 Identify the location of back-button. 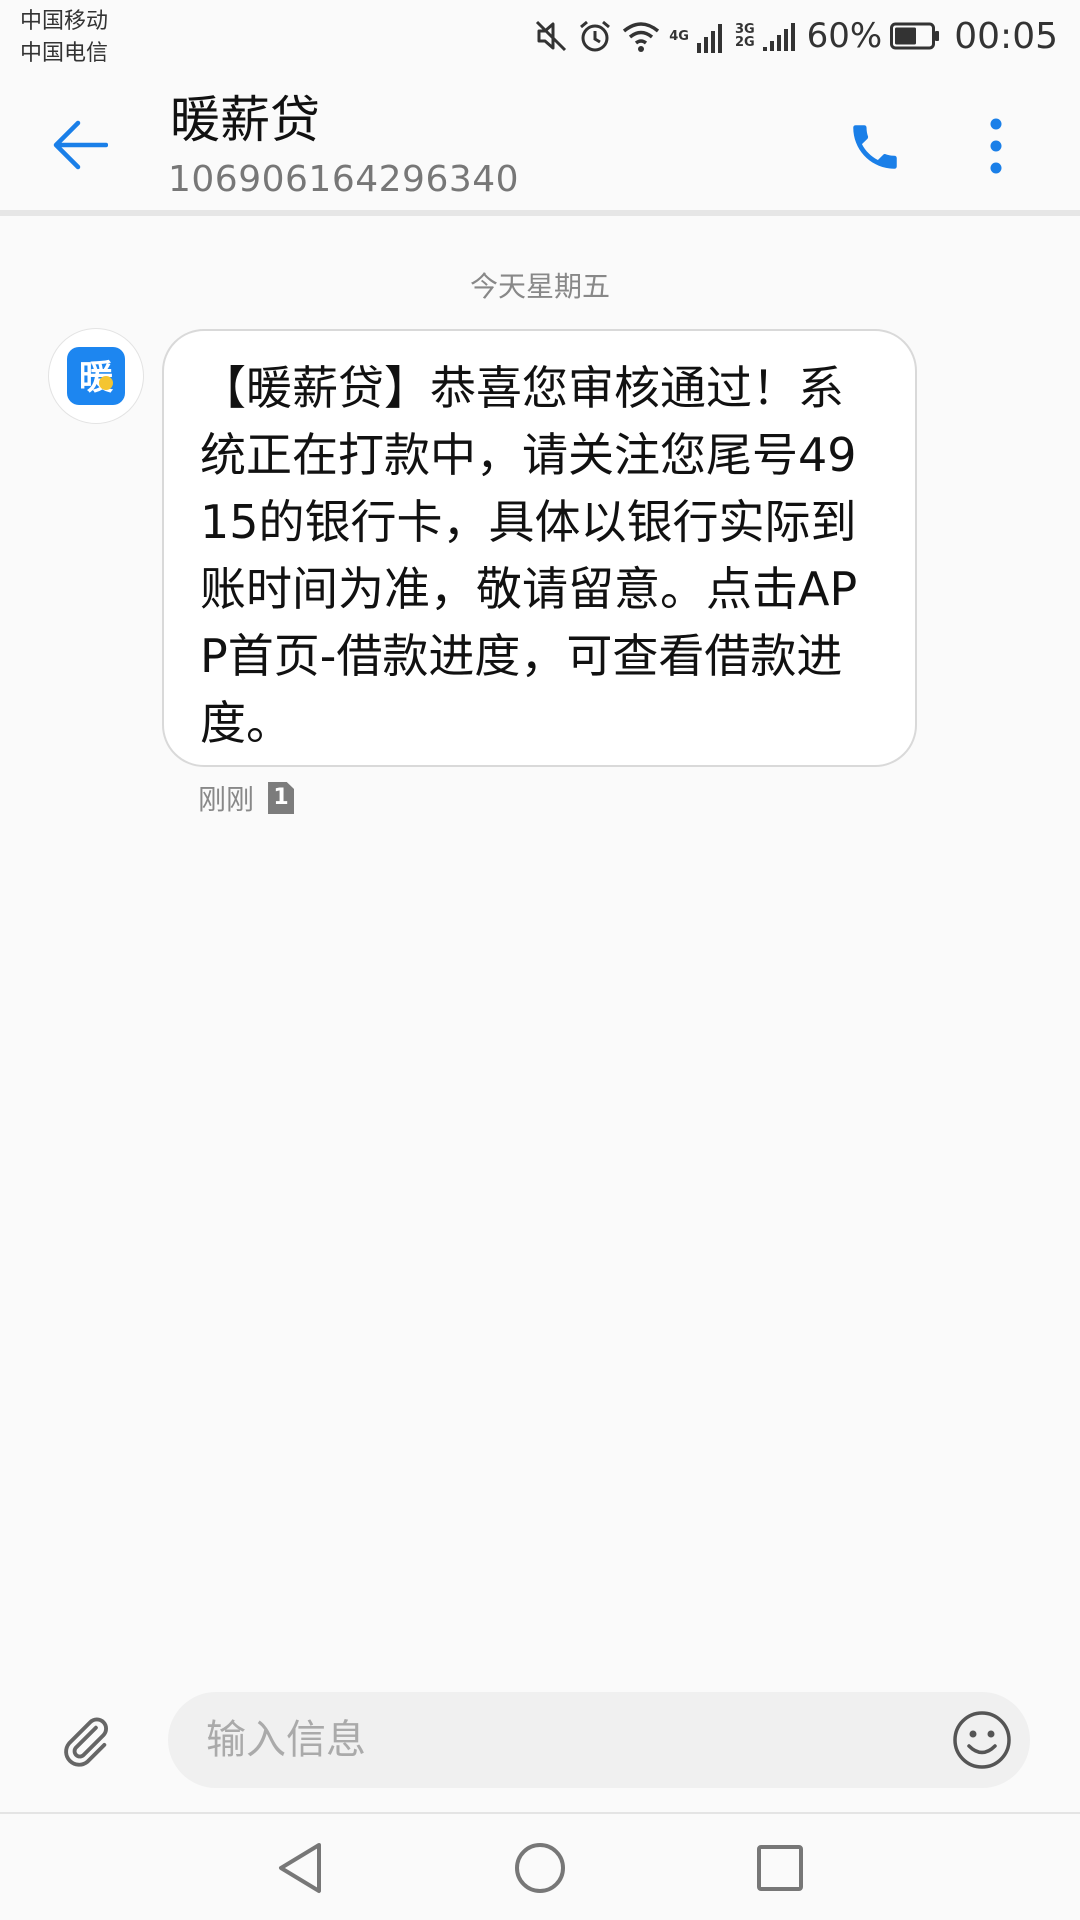
(79, 145).